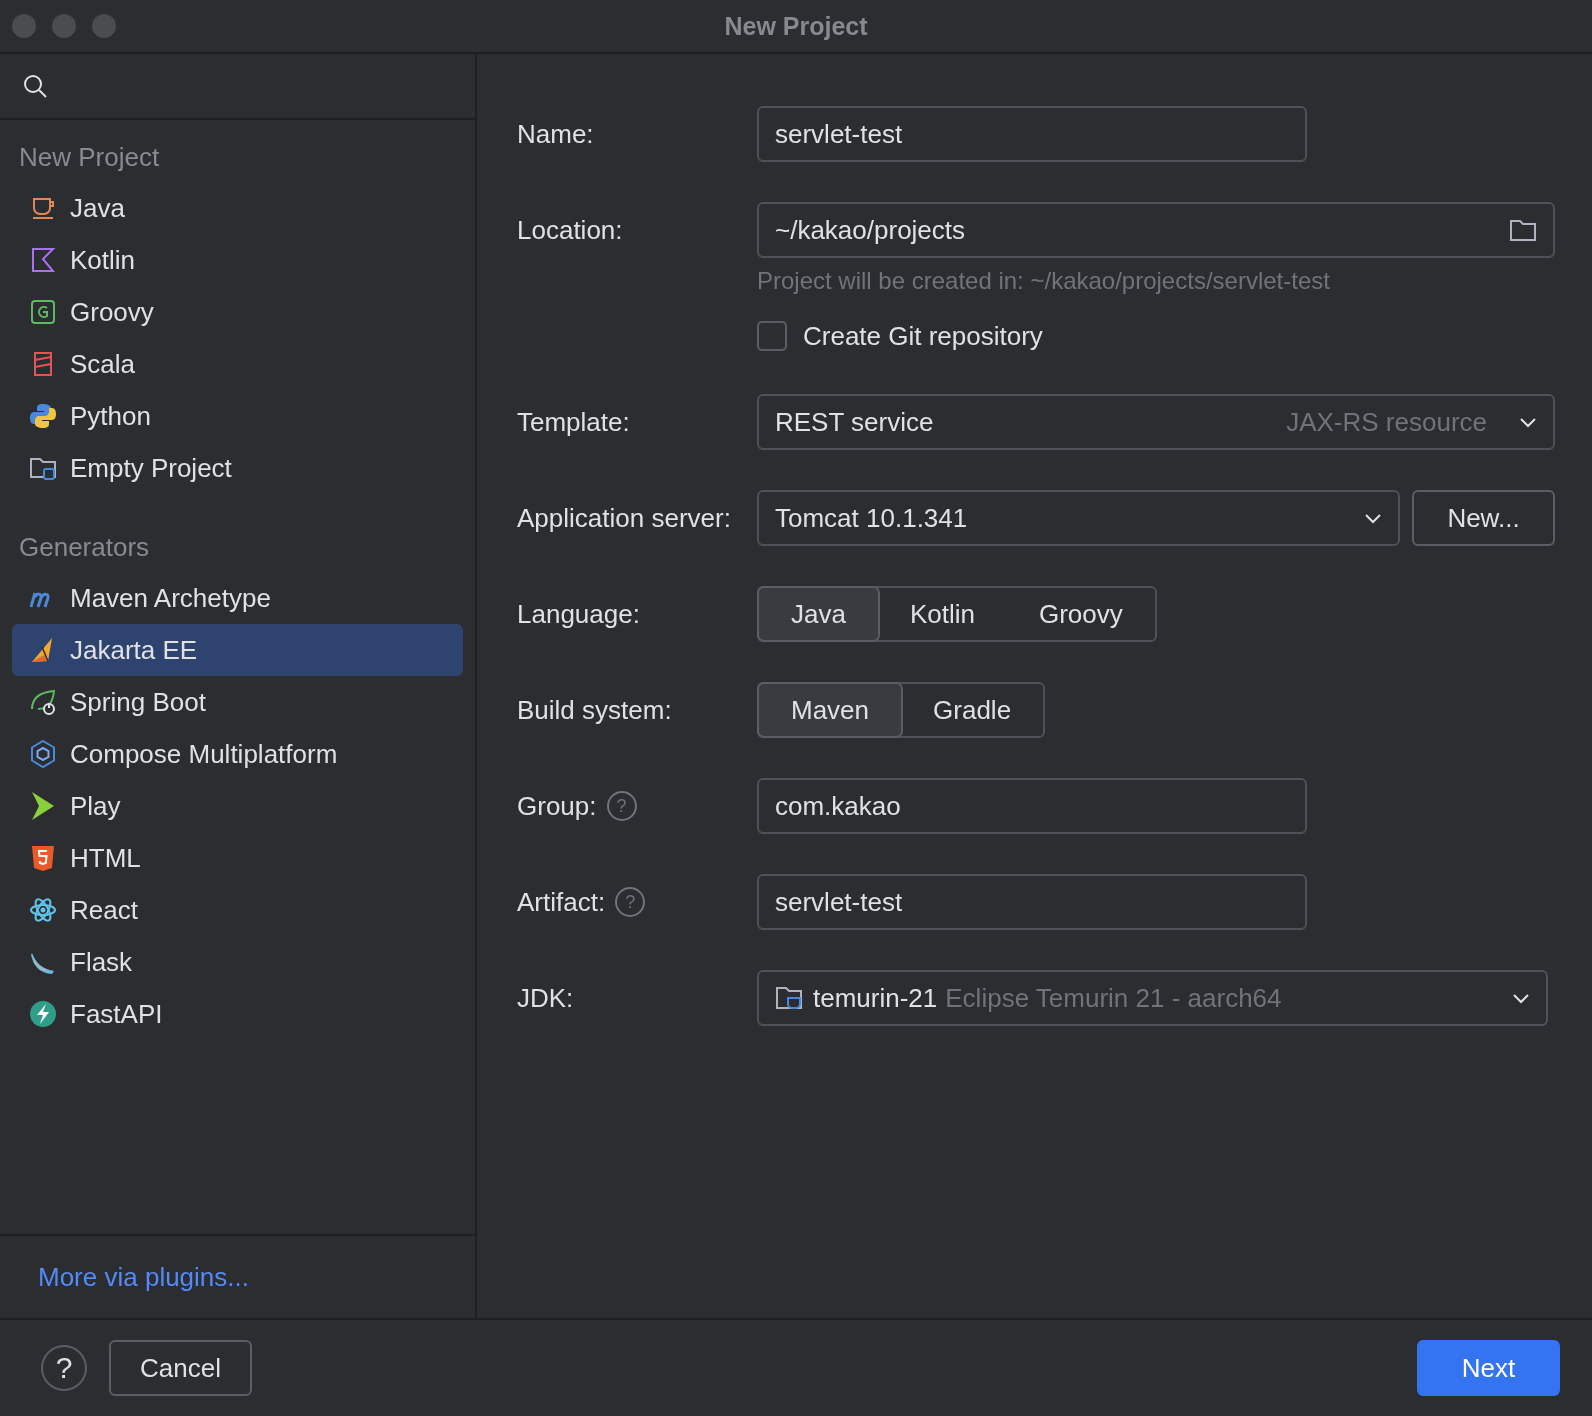 The height and width of the screenshot is (1416, 1592). I want to click on search-icon, so click(35, 86).